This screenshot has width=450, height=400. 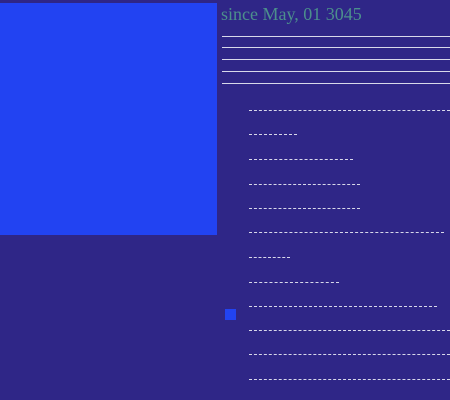 What do you see at coordinates (291, 14) in the screenshot?
I see `since-date-label: since May, 01 3045` at bounding box center [291, 14].